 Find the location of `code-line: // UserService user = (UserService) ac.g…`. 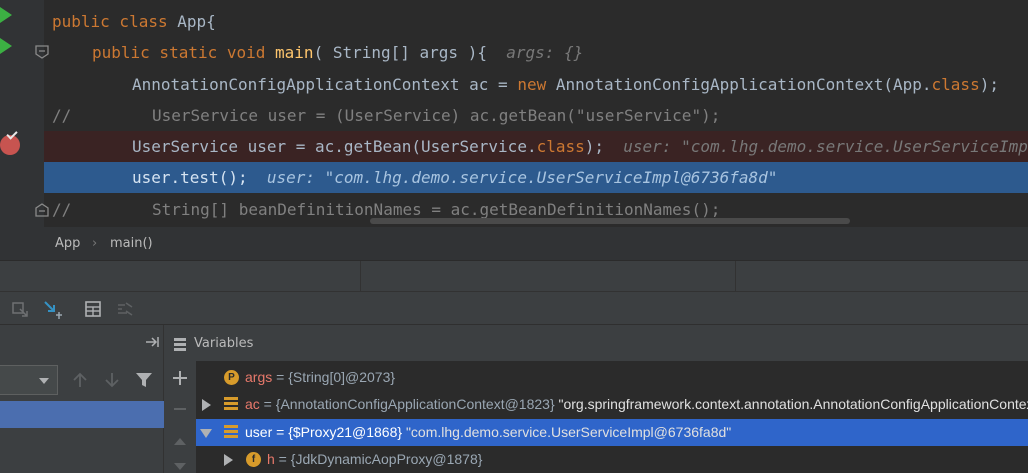

code-line: // UserService user = (UserService) ac.g… is located at coordinates (514, 115).